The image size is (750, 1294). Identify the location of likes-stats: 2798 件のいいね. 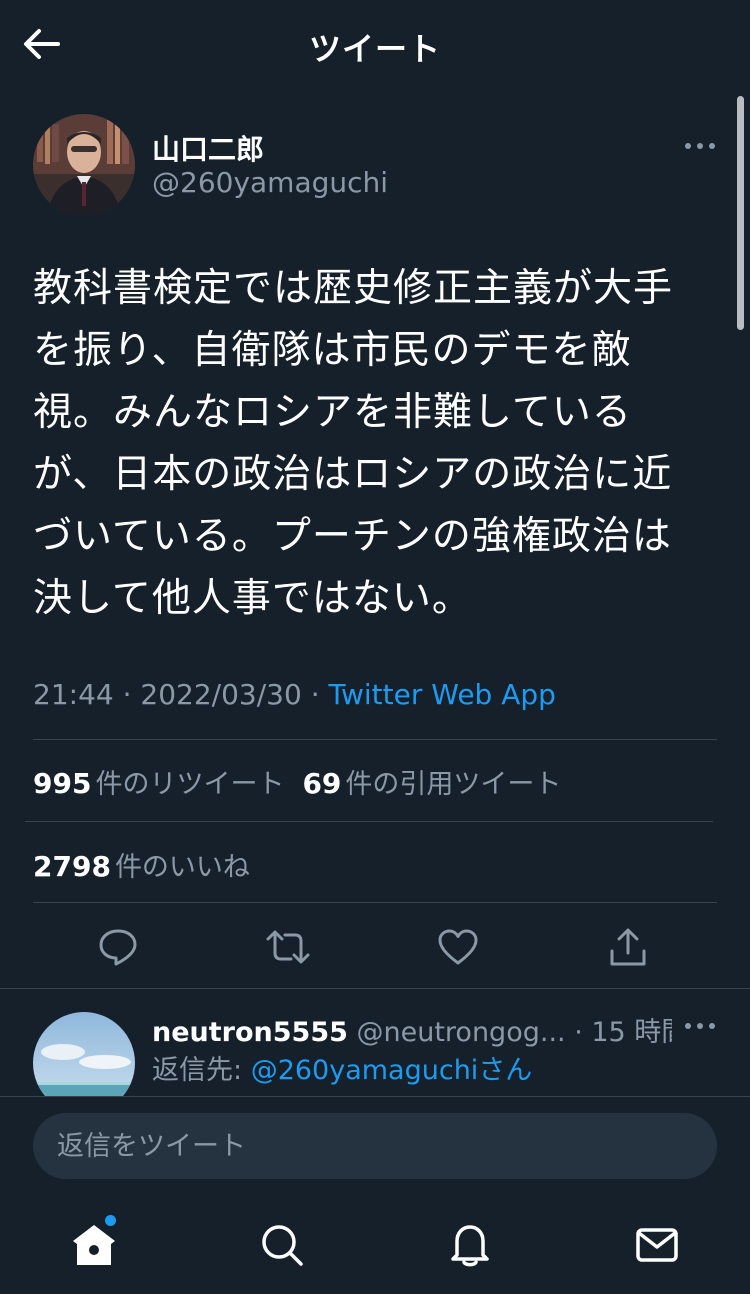
(141, 864).